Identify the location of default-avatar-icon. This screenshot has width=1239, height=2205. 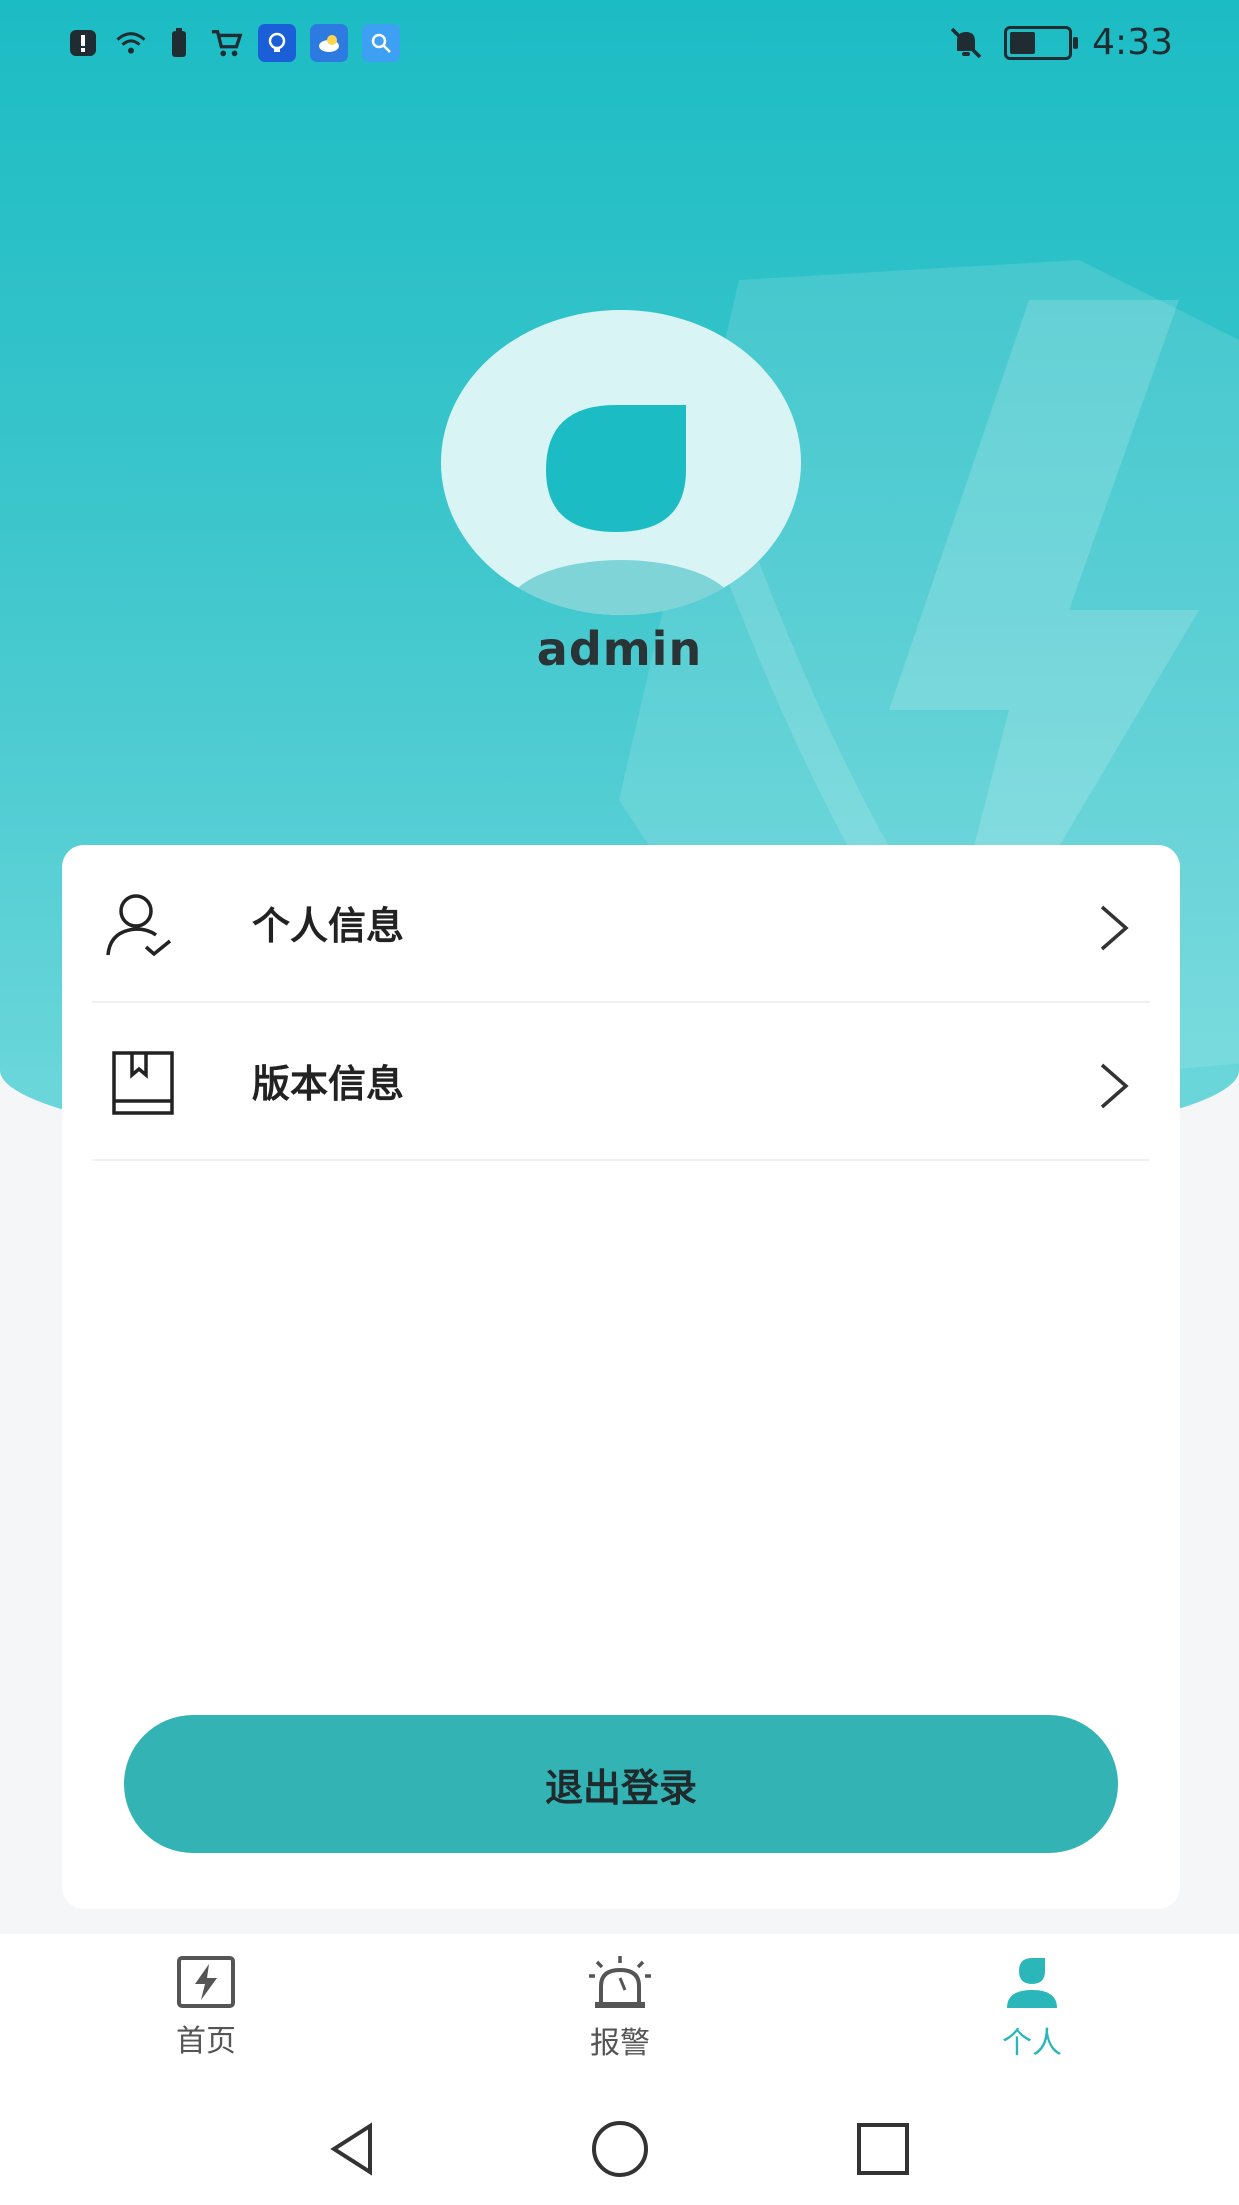
(621, 510).